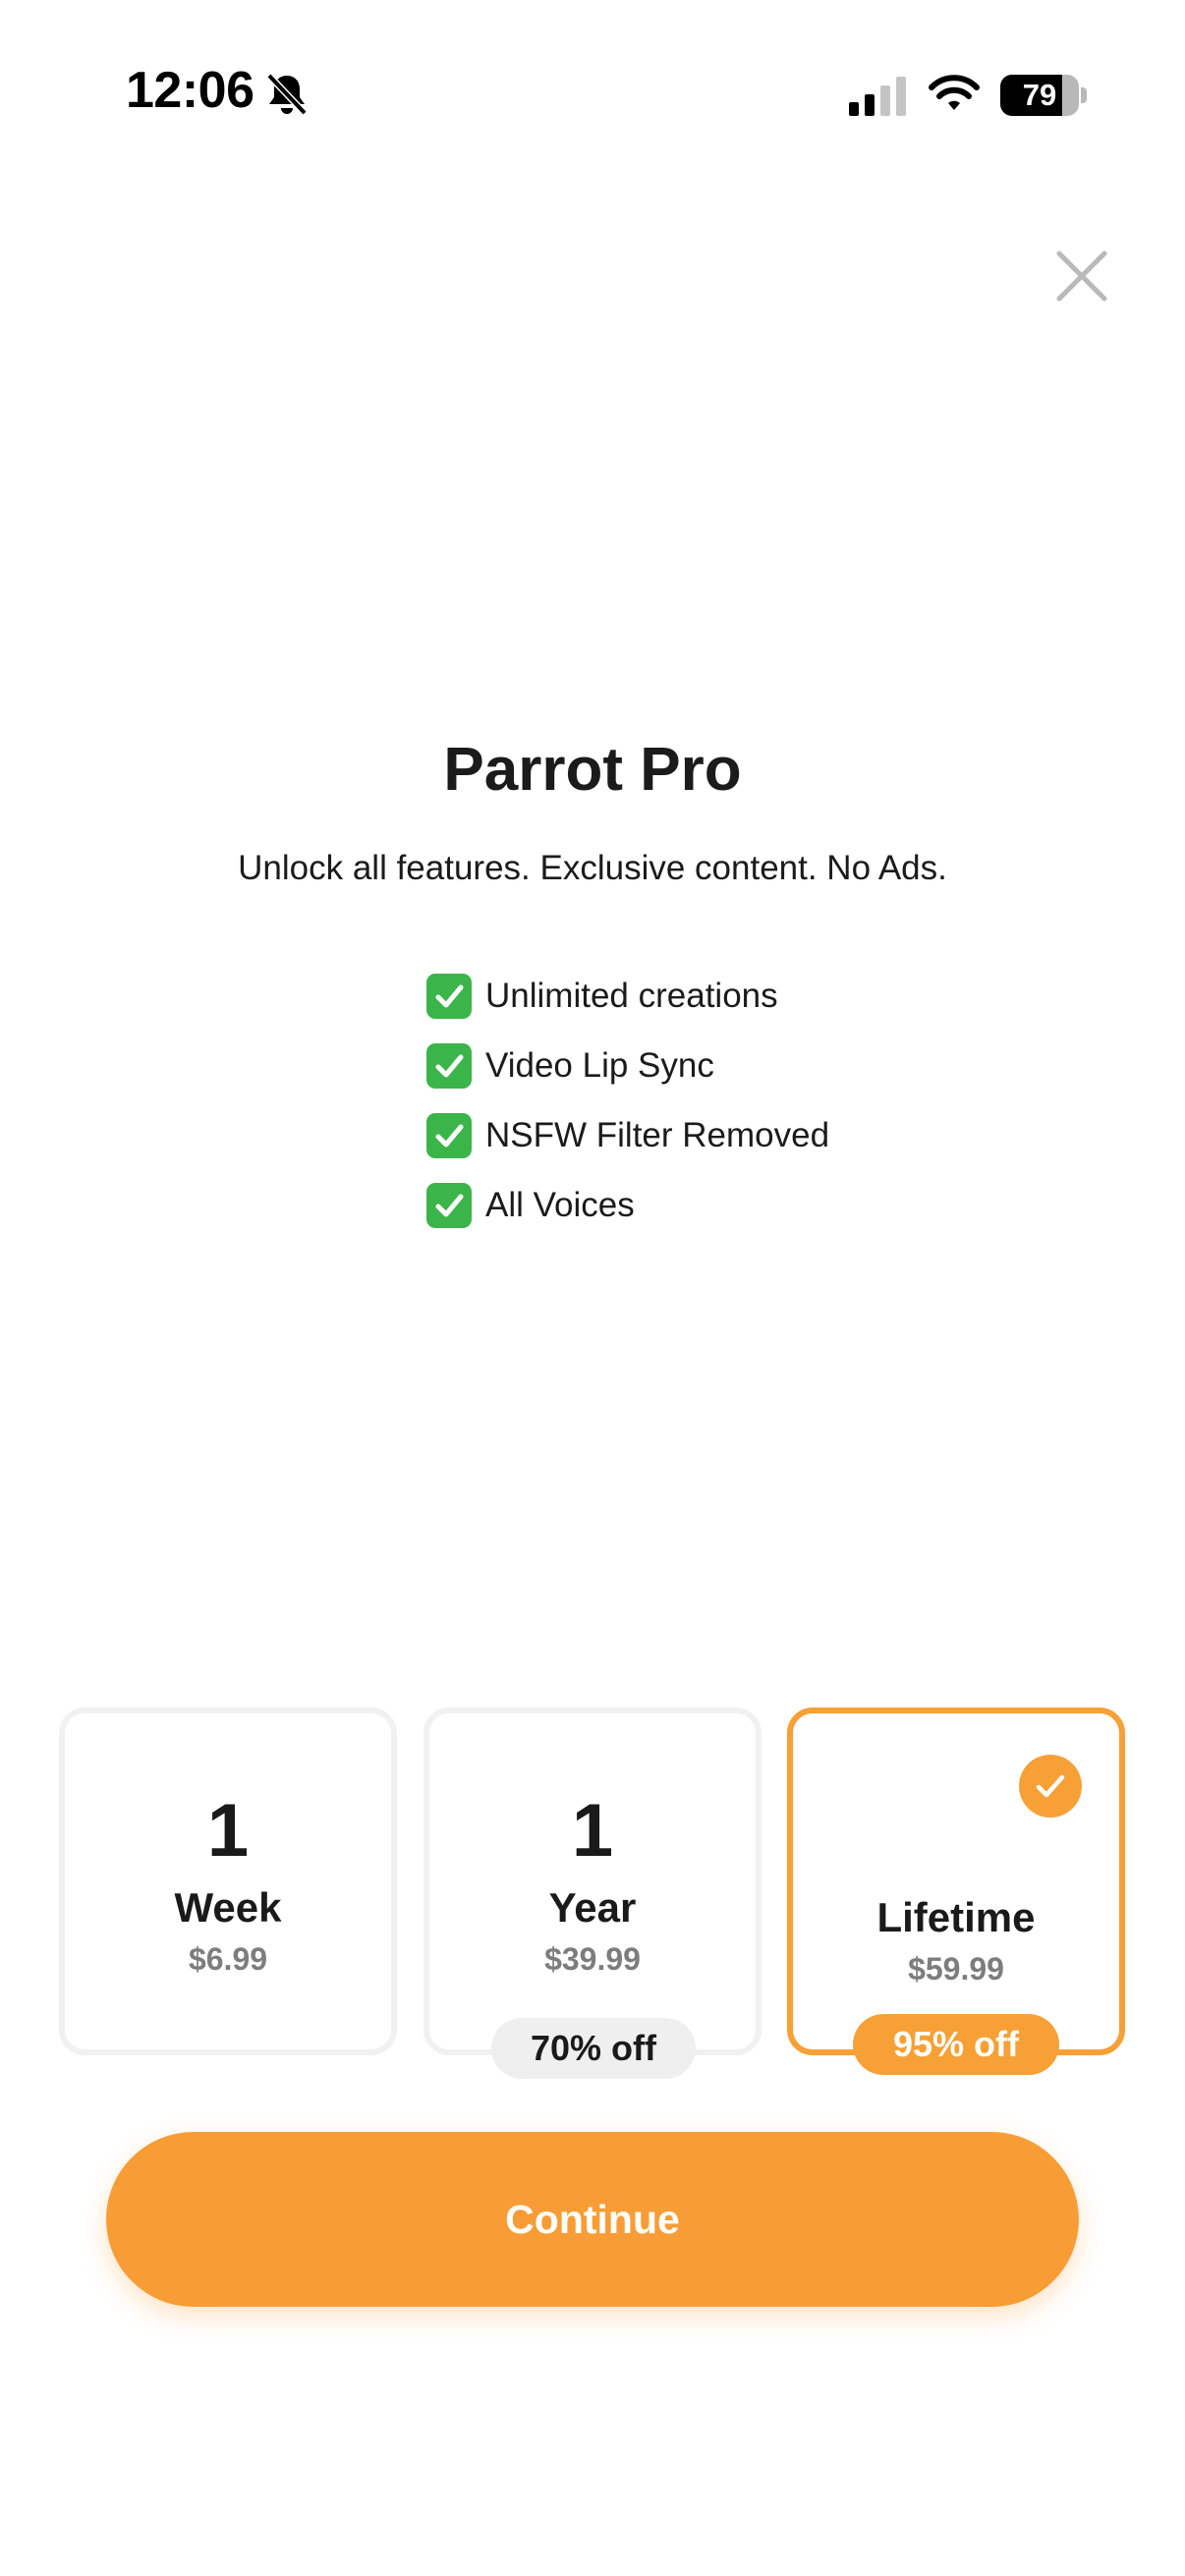  What do you see at coordinates (631, 995) in the screenshot?
I see `feature-label: Unlimited creations` at bounding box center [631, 995].